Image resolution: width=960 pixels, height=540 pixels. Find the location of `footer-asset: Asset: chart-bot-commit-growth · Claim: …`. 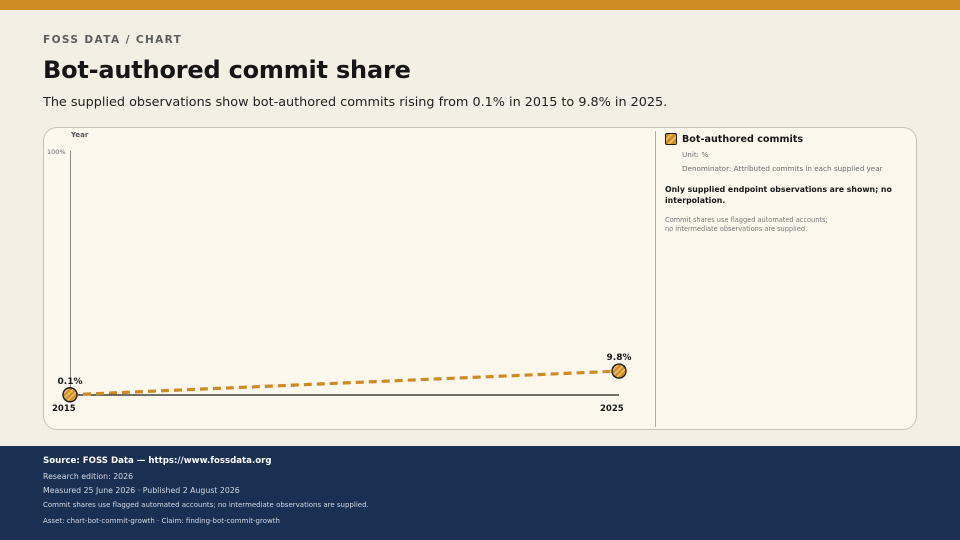

footer-asset: Asset: chart-bot-commit-growth · Claim: … is located at coordinates (161, 521).